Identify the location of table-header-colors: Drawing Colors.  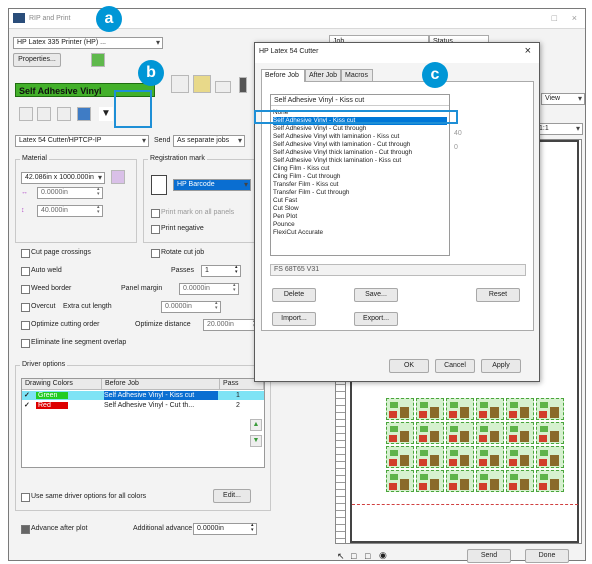
(62, 384).